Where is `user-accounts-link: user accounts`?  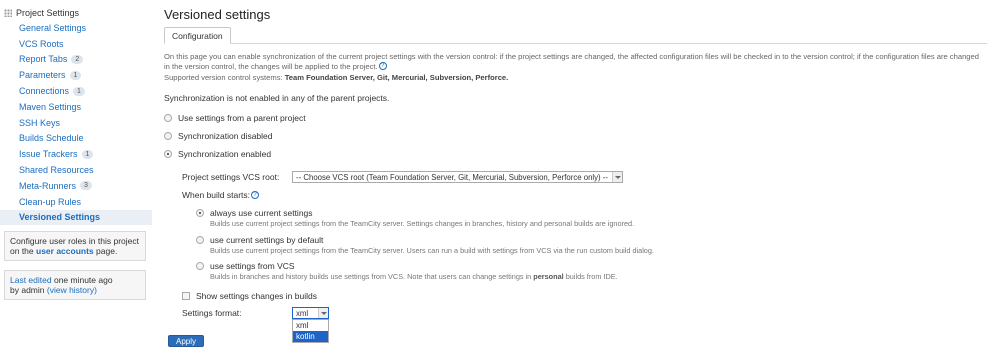
user-accounts-link: user accounts is located at coordinates (65, 251).